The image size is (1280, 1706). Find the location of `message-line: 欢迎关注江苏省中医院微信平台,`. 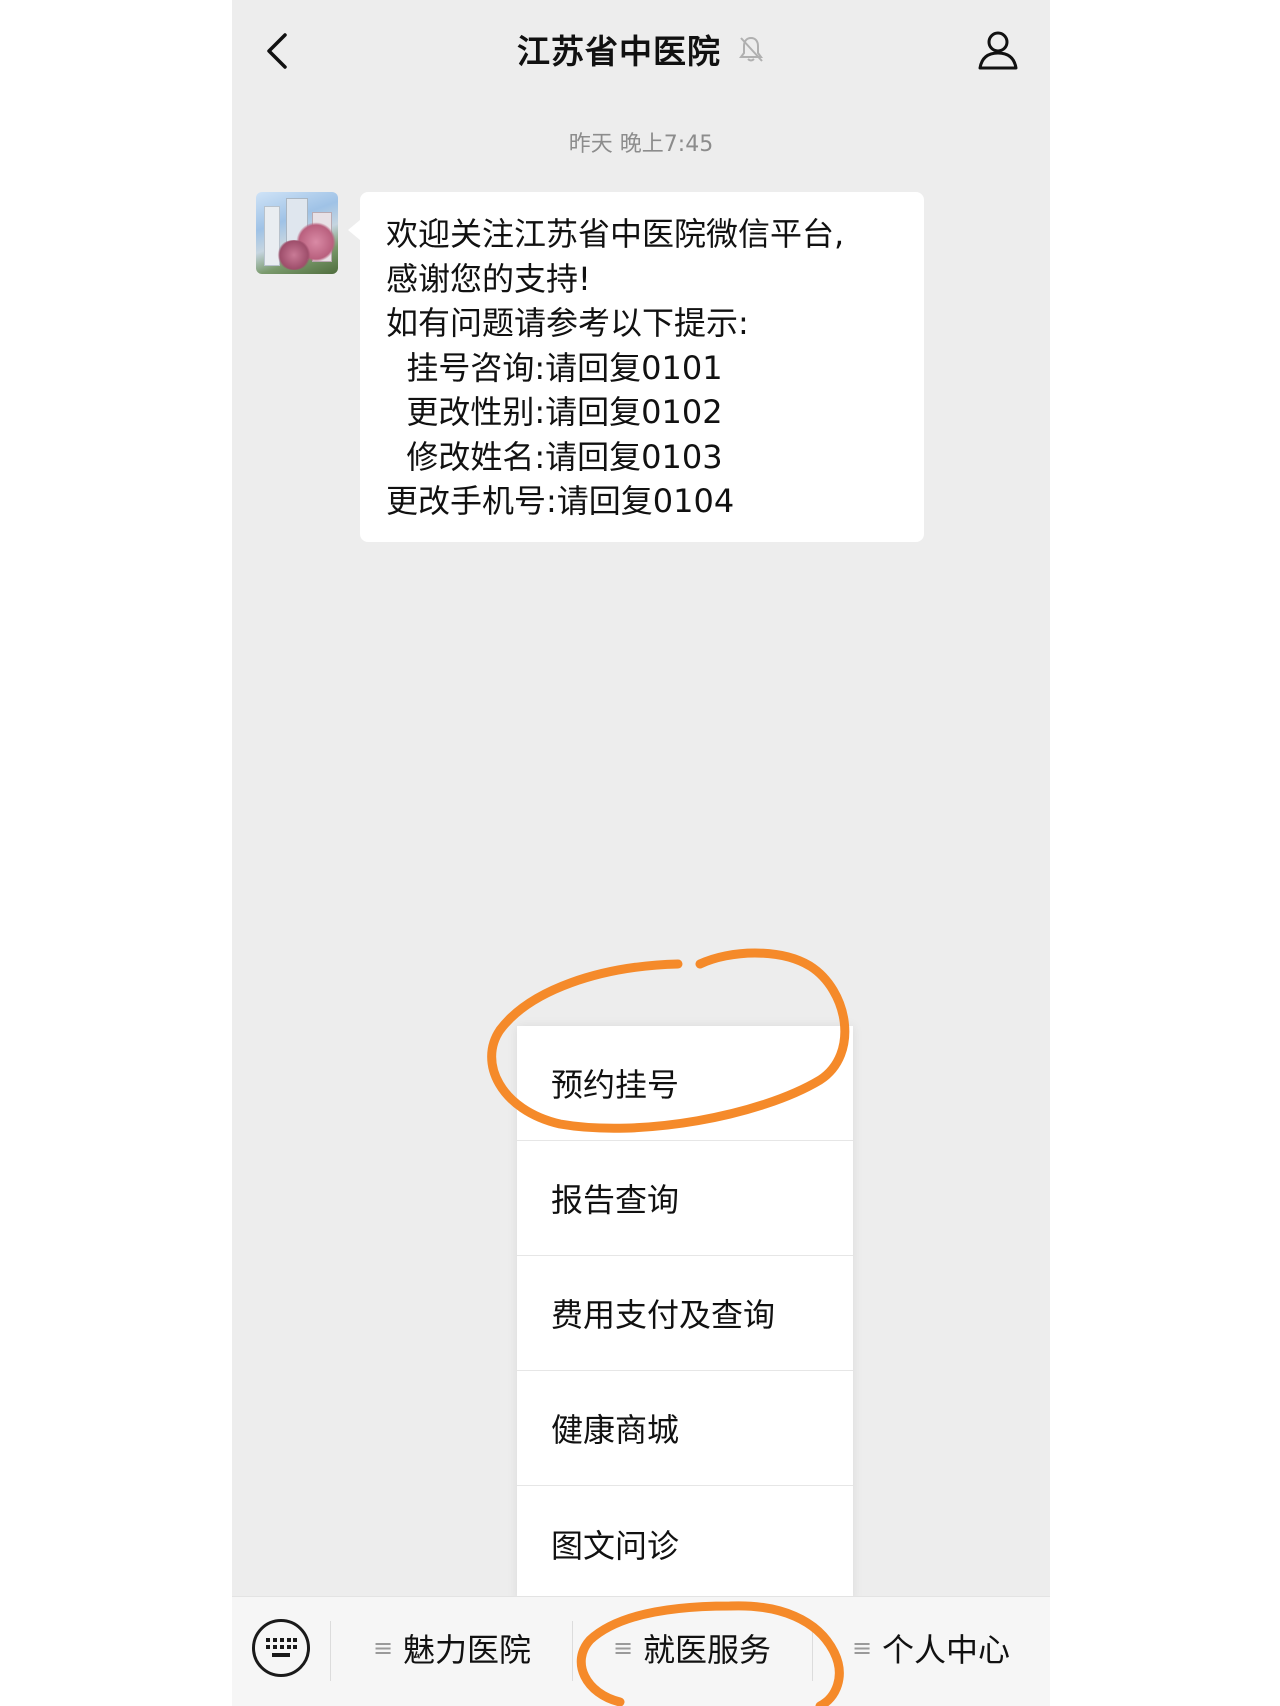

message-line: 欢迎关注江苏省中医院微信平台, is located at coordinates (615, 234).